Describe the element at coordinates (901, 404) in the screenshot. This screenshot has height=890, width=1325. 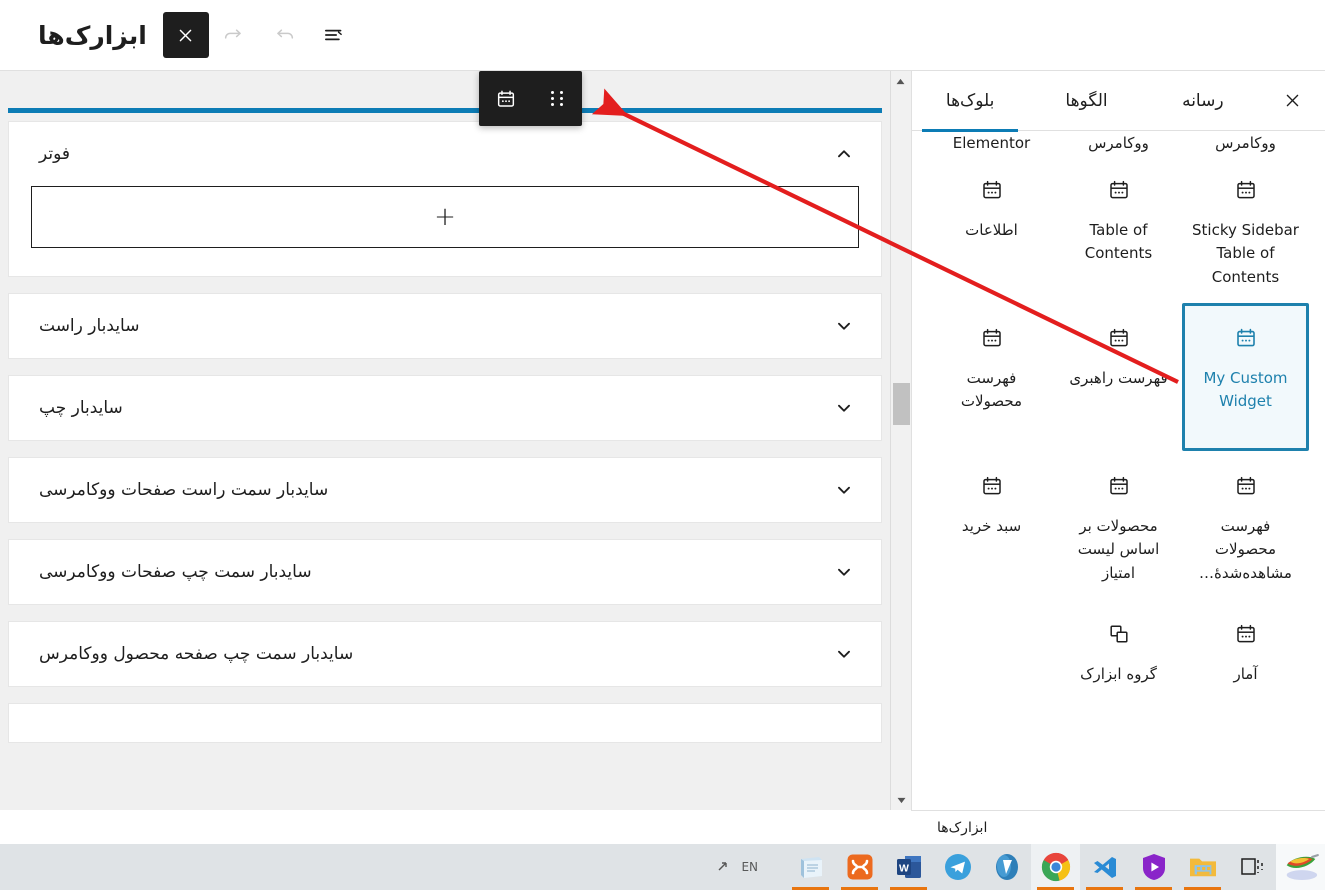
I see `canvas-scrollbar-thumb` at that location.